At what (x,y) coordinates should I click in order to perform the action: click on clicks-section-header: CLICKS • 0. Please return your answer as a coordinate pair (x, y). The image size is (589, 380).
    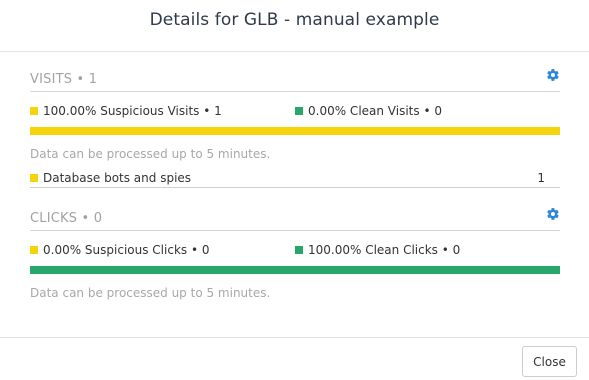
    Looking at the image, I should click on (295, 219).